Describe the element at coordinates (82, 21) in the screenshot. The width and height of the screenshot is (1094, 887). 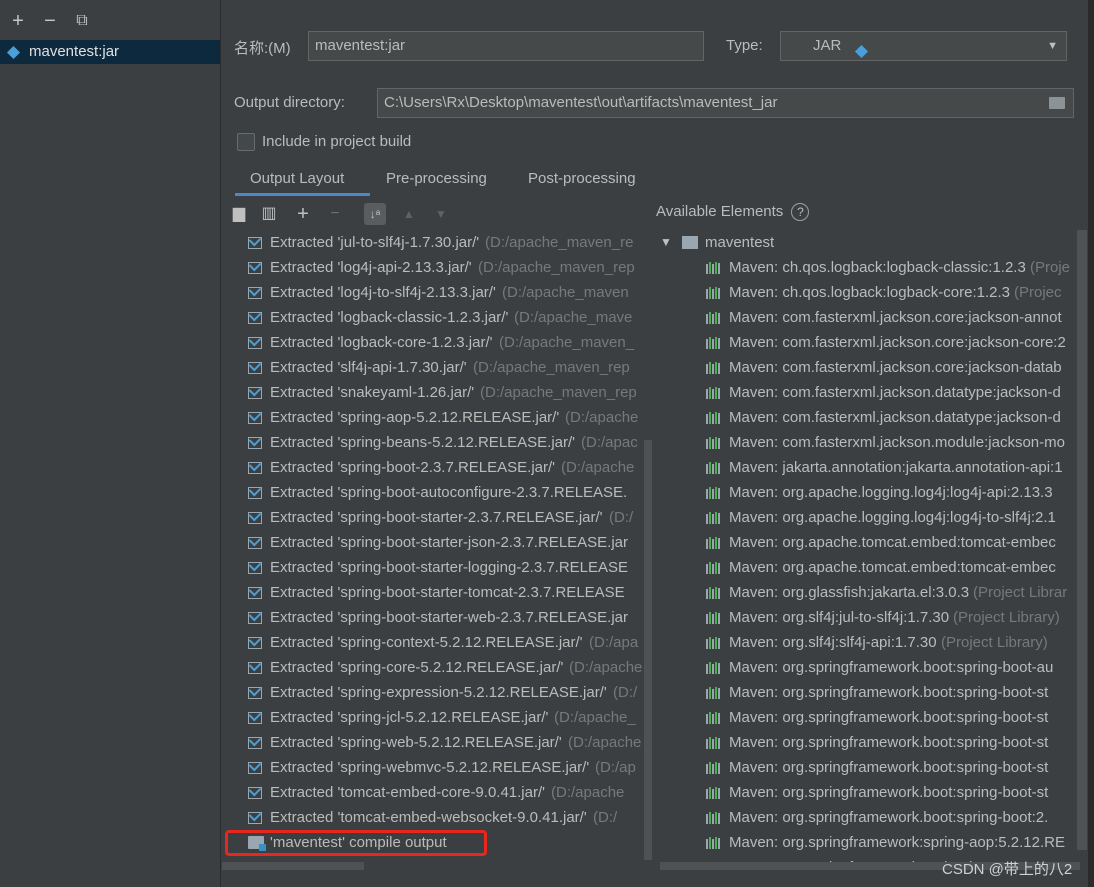
I see `copy-icon: ⧉` at that location.